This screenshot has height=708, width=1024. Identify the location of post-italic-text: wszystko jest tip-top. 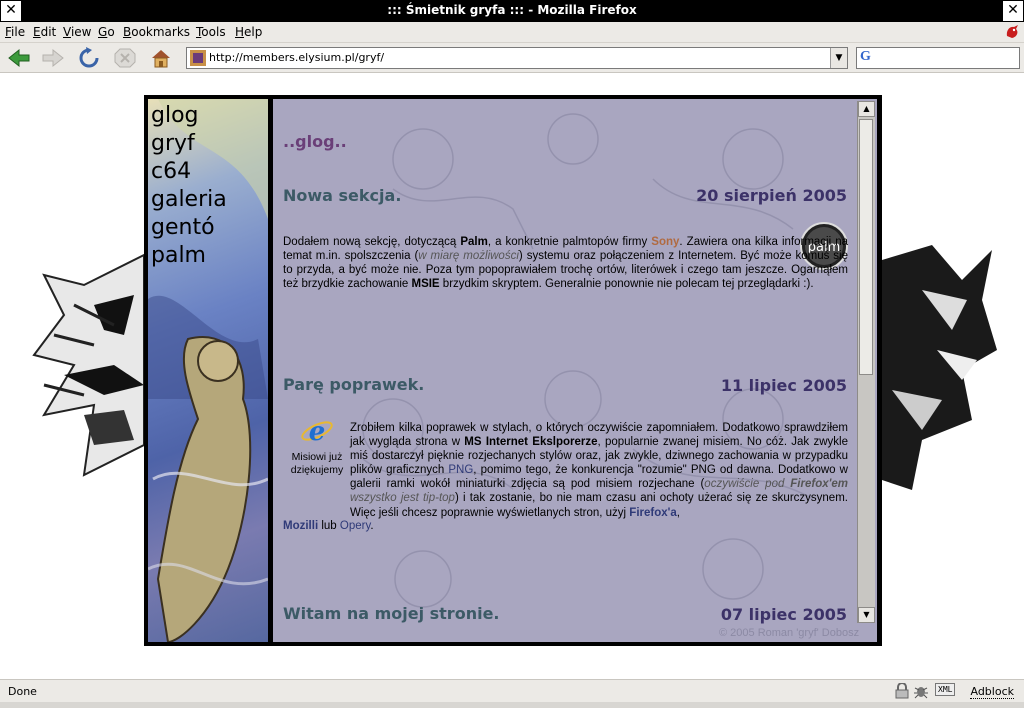
(402, 498).